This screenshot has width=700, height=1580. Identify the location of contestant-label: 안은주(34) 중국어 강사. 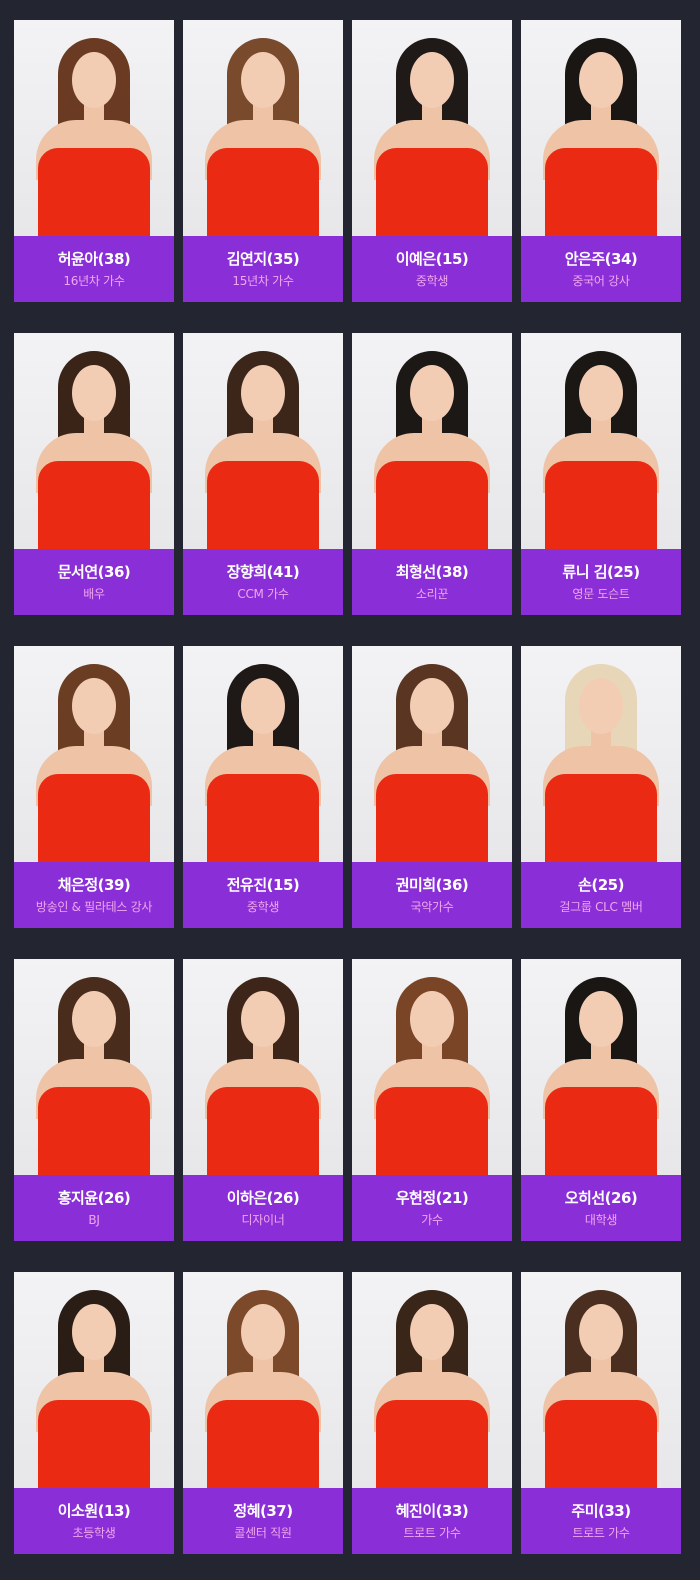
(601, 269).